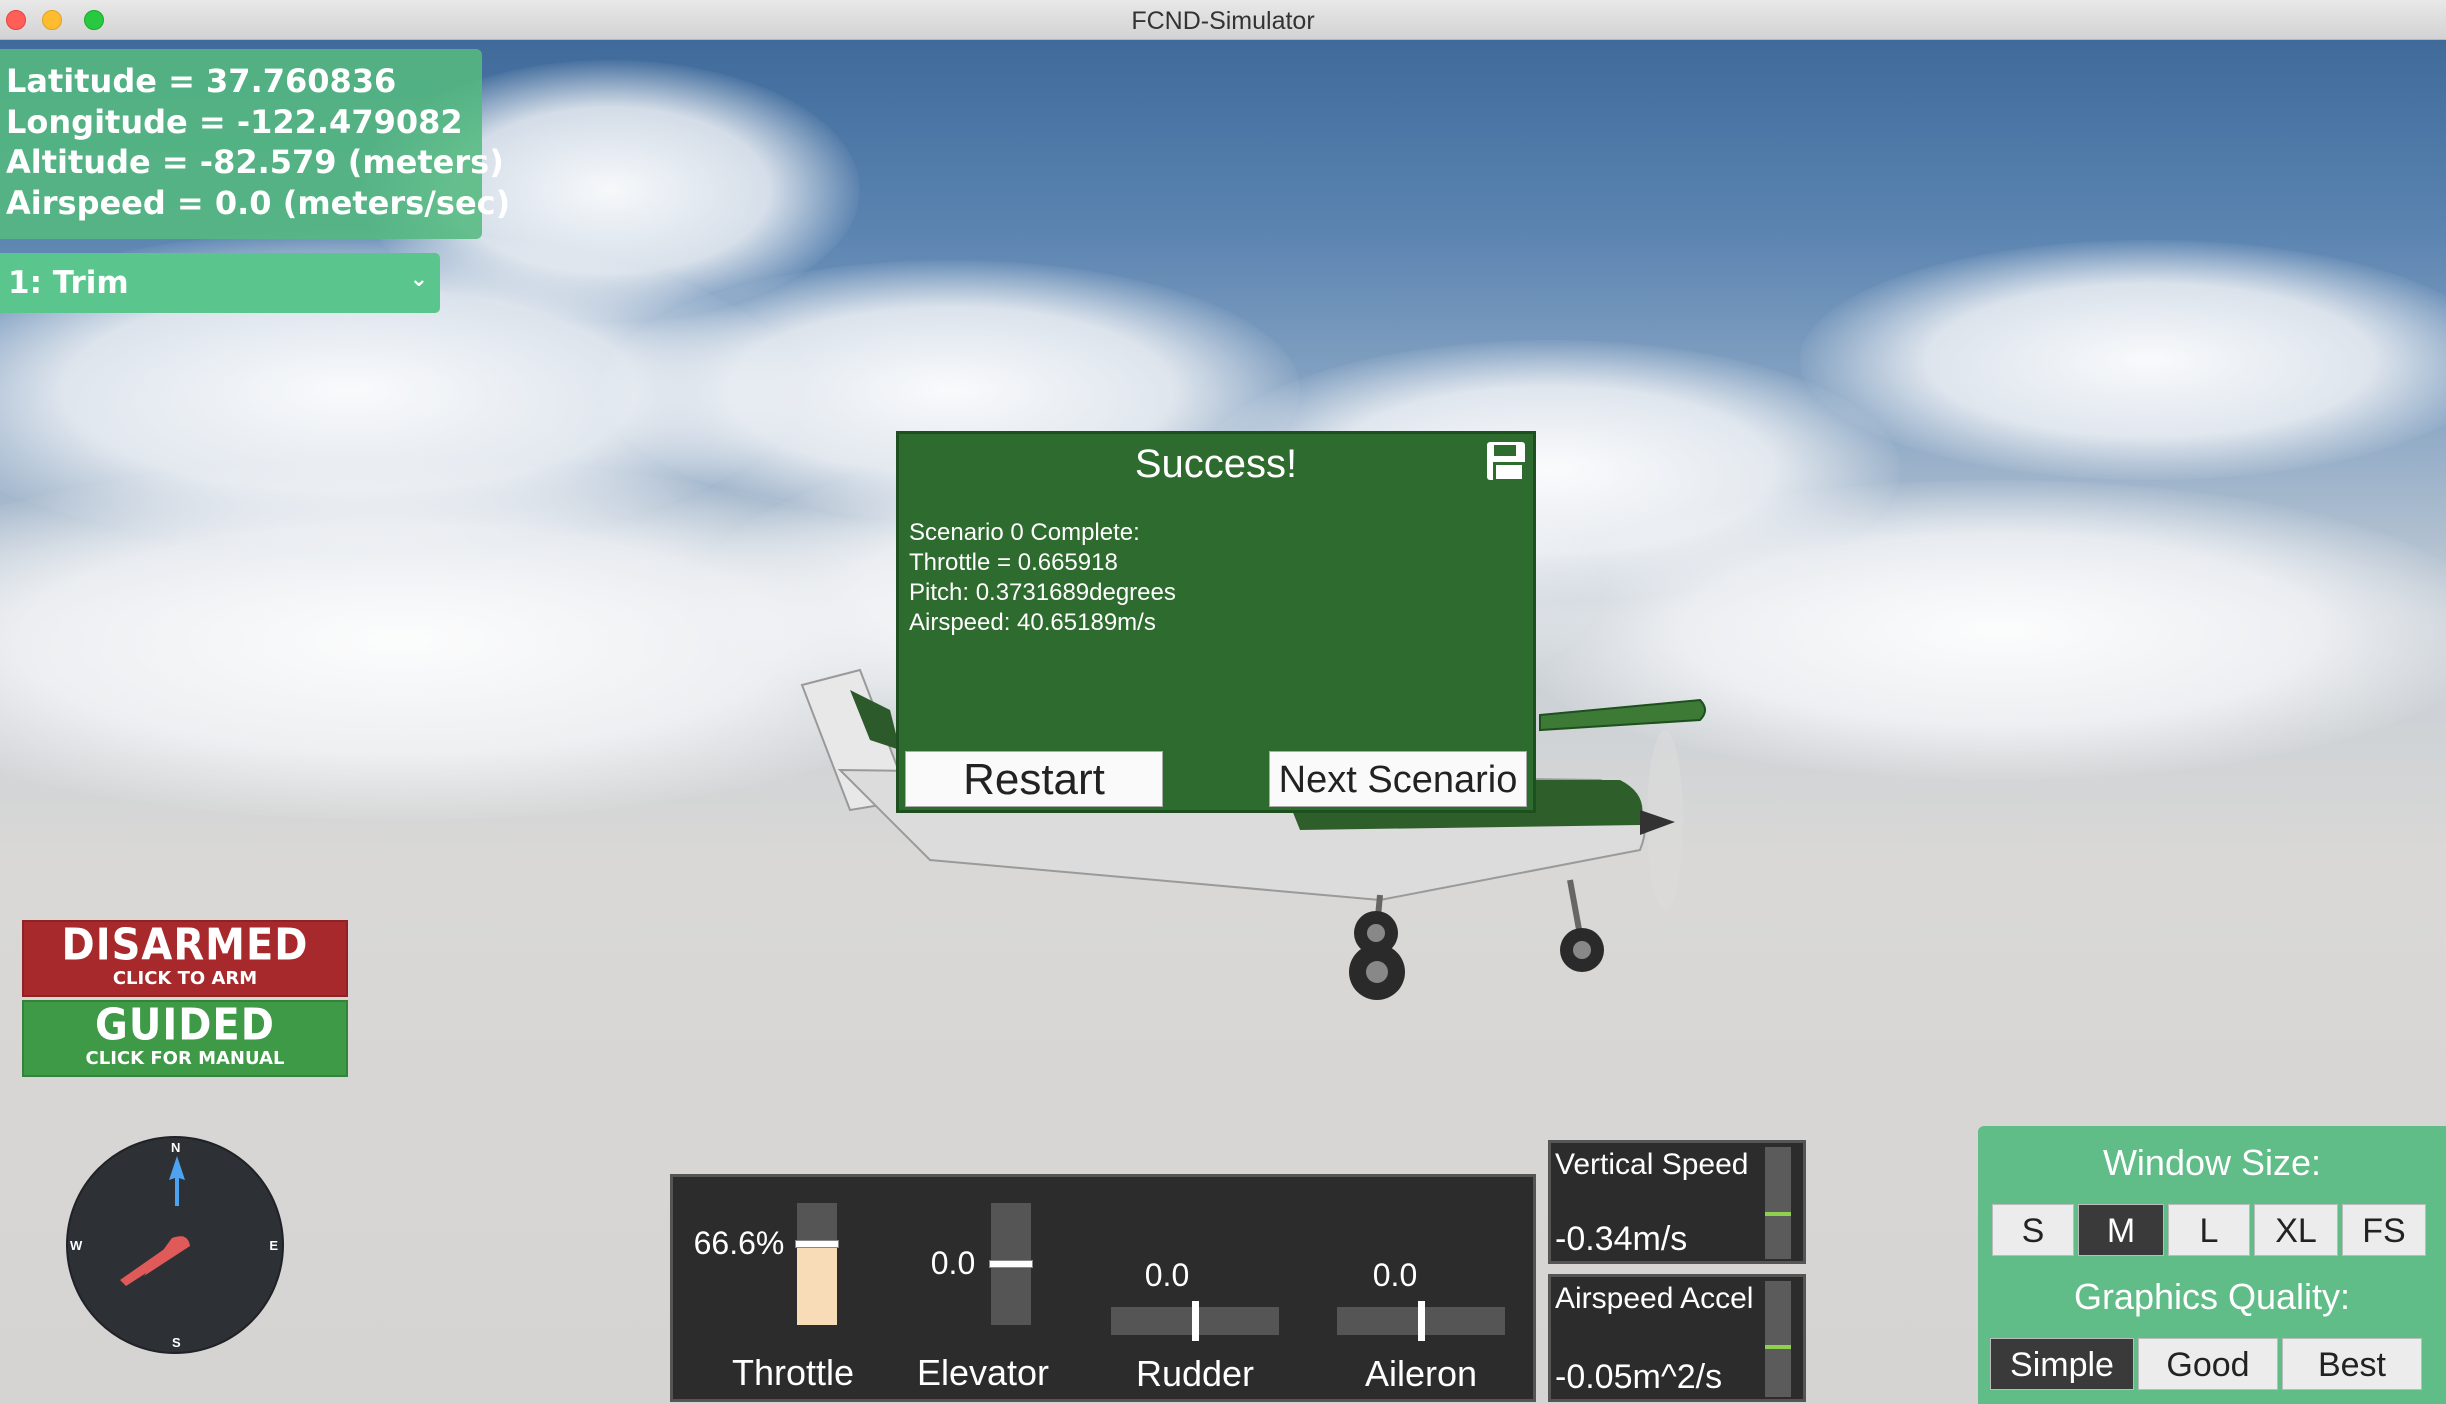 The height and width of the screenshot is (1404, 2446). What do you see at coordinates (1032, 622) in the screenshot?
I see `dialog-line: Airspeed: 40.65189m/s` at bounding box center [1032, 622].